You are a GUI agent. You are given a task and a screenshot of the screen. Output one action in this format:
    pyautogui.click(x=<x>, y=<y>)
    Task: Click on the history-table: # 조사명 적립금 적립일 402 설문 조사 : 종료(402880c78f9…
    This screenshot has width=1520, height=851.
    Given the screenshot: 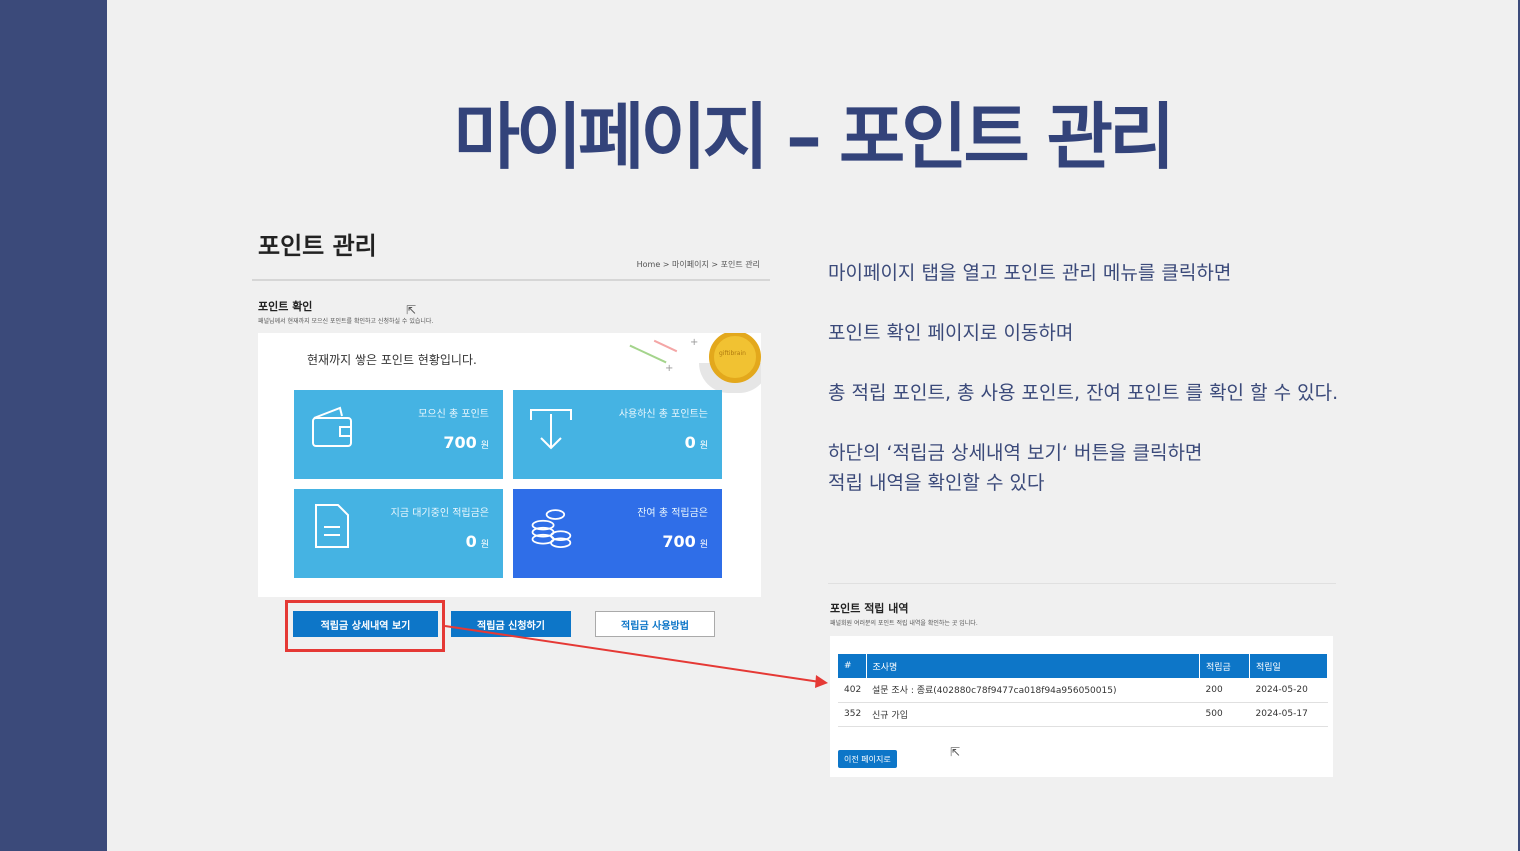 What is the action you would take?
    pyautogui.click(x=1083, y=690)
    